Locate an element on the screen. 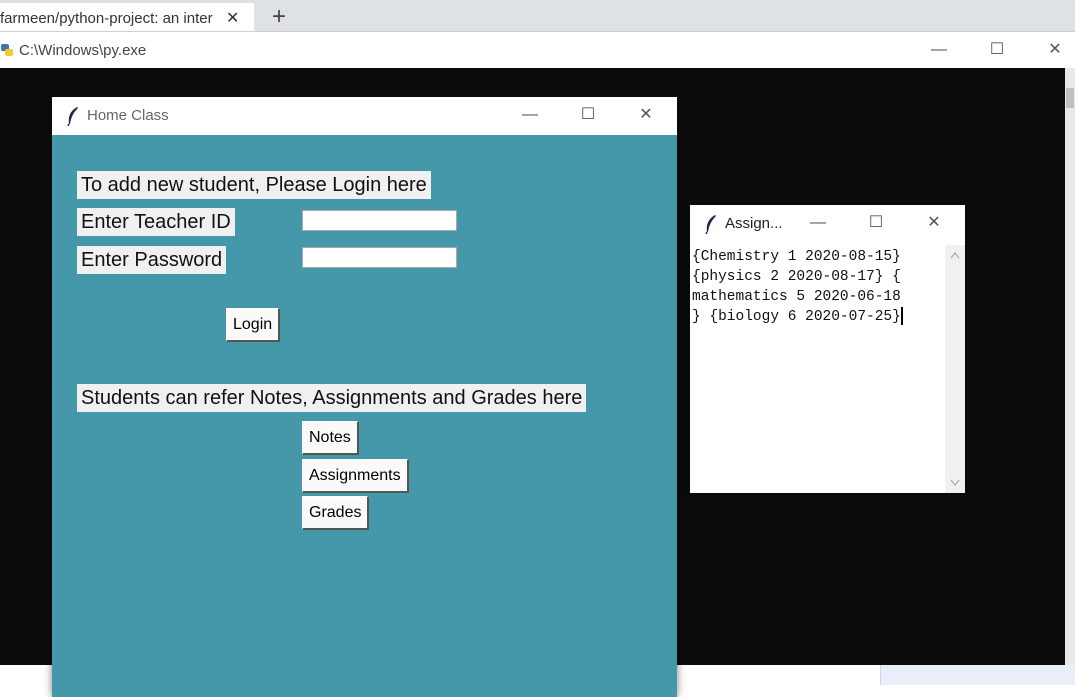 This screenshot has width=1075, height=697. console-maximize-button: ☐ is located at coordinates (997, 50).